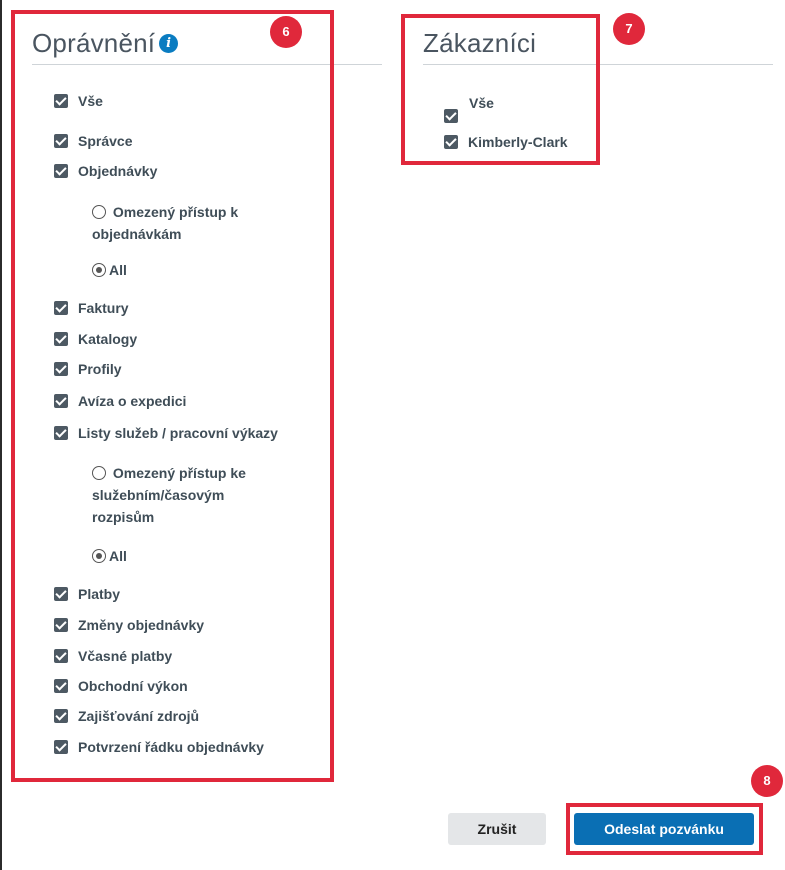 The image size is (785, 870). Describe the element at coordinates (500, 89) in the screenshot. I see `customers-highlight-box` at that location.